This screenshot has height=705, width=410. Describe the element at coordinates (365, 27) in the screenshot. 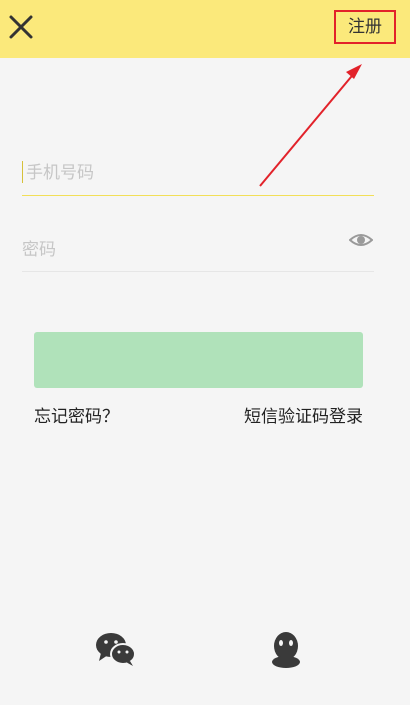

I see `register-button: 注册` at that location.